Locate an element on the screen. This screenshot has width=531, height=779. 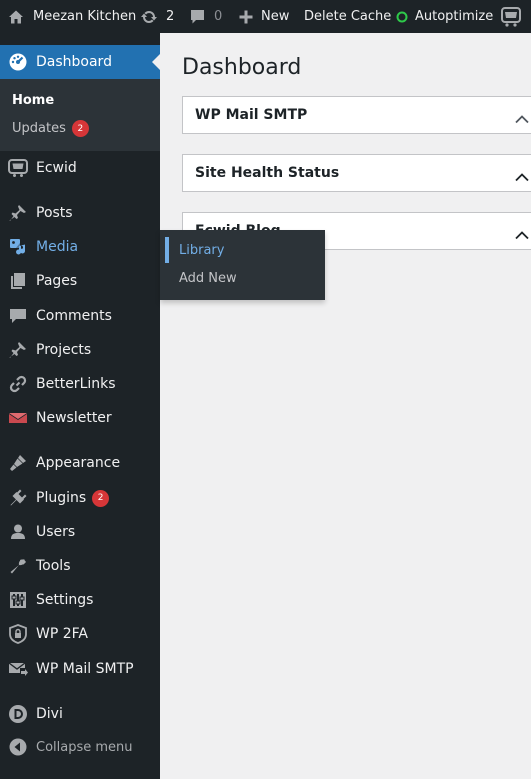
menu-settings: Settings is located at coordinates (80, 600).